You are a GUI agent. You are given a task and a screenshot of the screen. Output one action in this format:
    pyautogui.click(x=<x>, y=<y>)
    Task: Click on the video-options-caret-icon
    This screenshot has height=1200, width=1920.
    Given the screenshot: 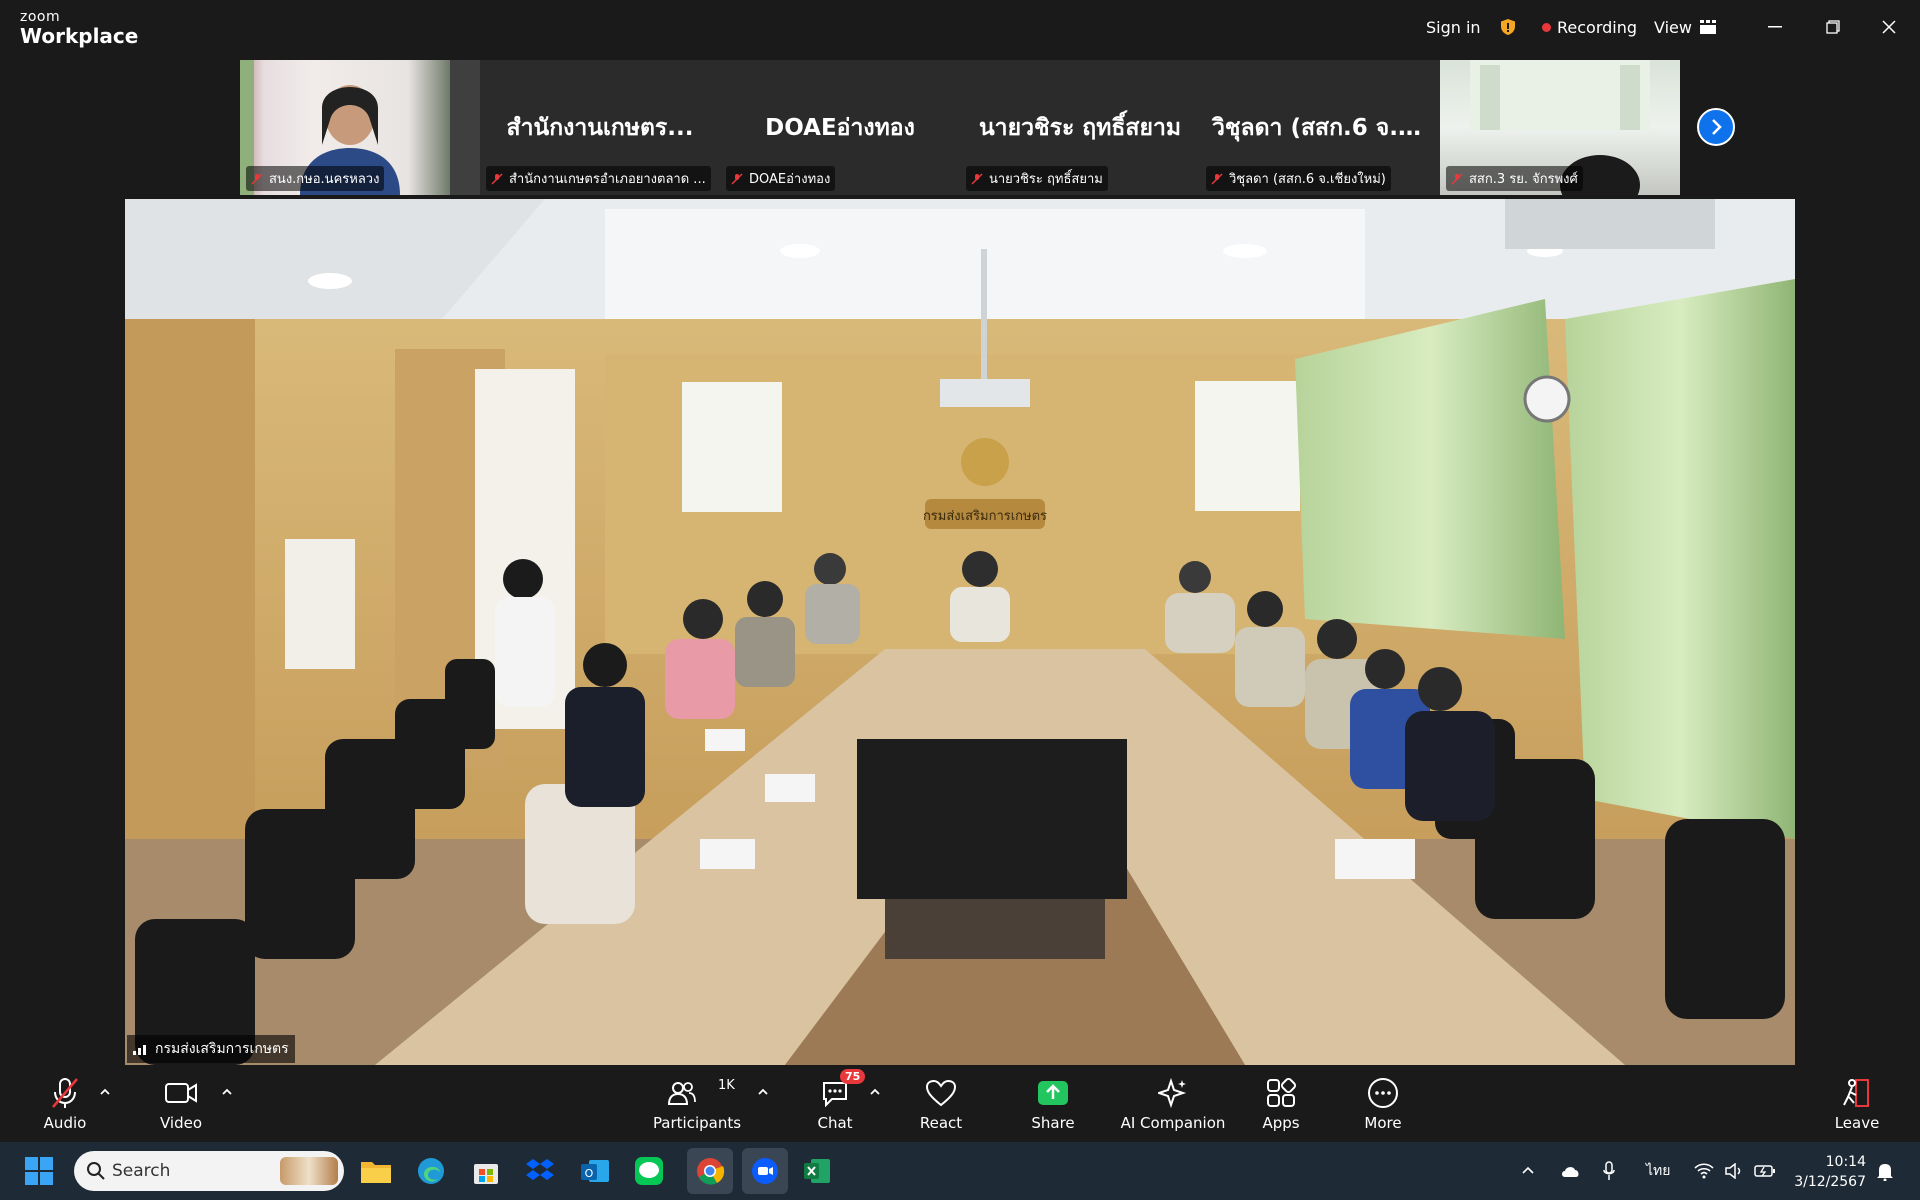 What is the action you would take?
    pyautogui.click(x=227, y=1091)
    